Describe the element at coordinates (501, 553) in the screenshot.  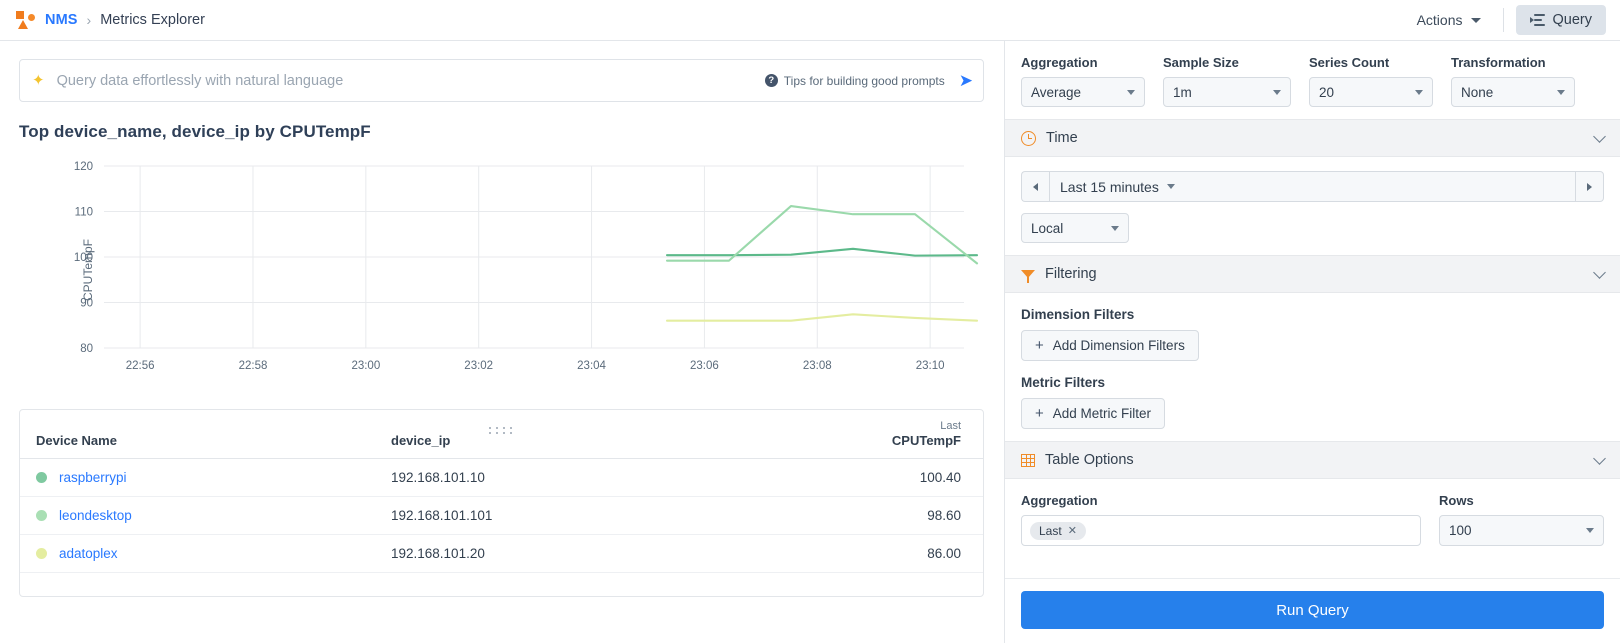
I see `table-row: adatoplex 192.168.101.20 86.00` at that location.